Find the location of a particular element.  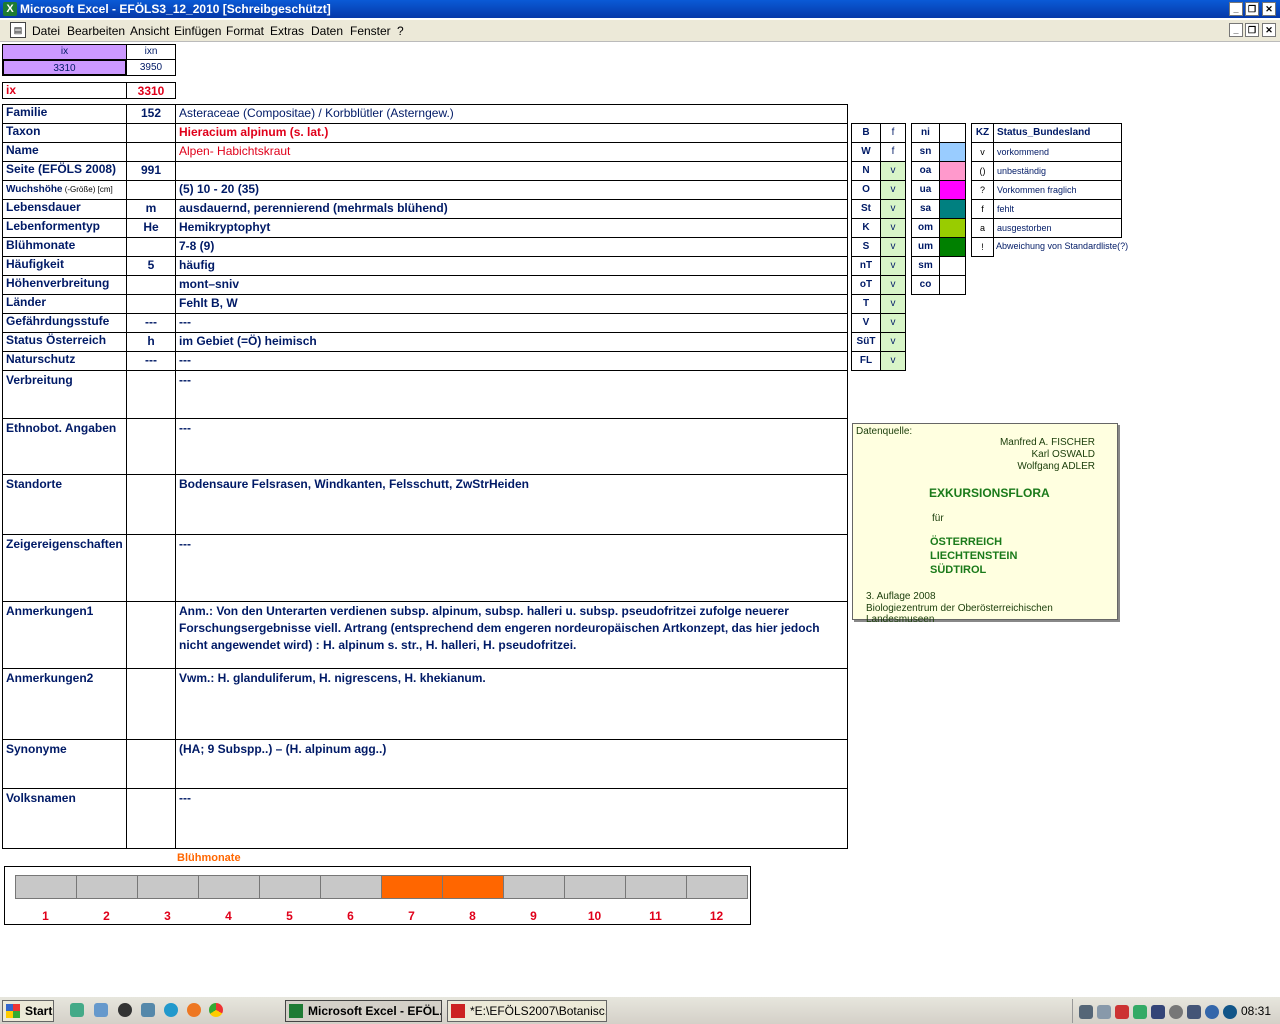

menu-extras: Extras is located at coordinates (287, 31).